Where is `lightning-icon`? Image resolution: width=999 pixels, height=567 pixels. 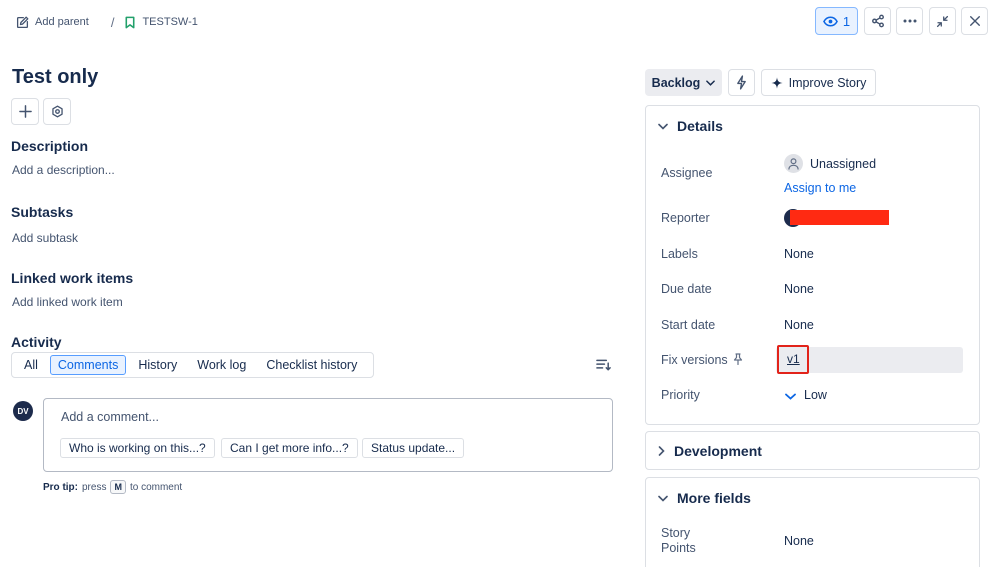
lightning-icon is located at coordinates (741, 82).